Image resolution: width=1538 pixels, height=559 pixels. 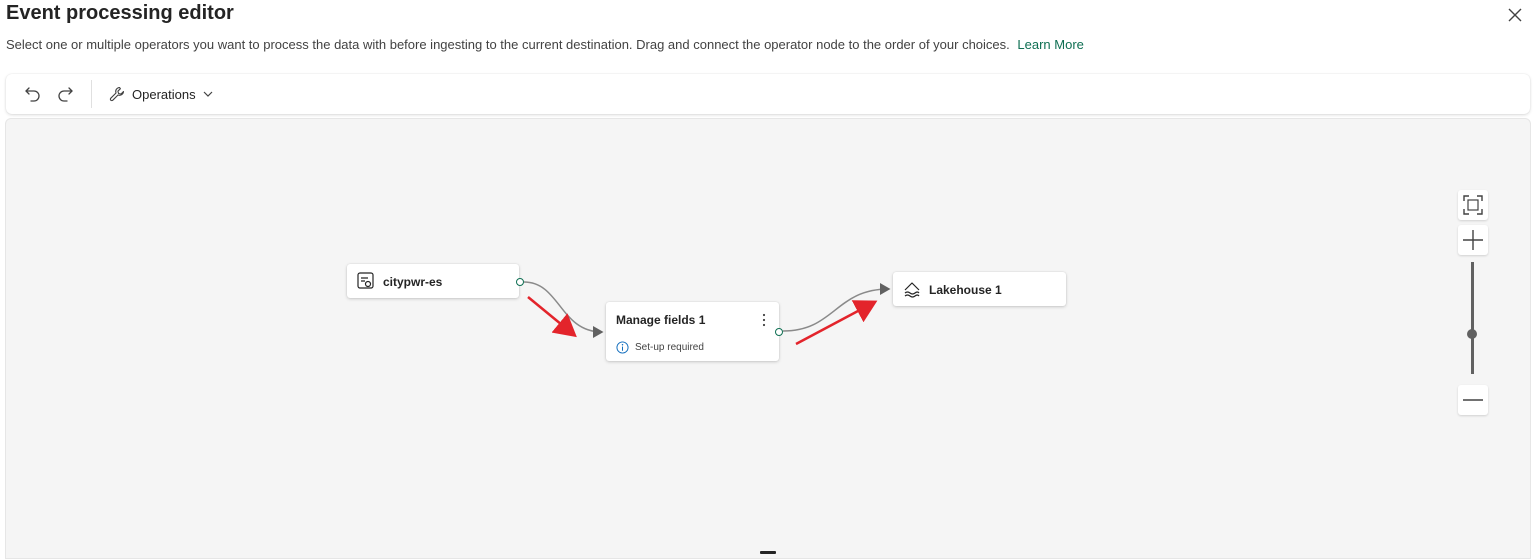 What do you see at coordinates (120, 13) in the screenshot?
I see `page-title: Event processing editor` at bounding box center [120, 13].